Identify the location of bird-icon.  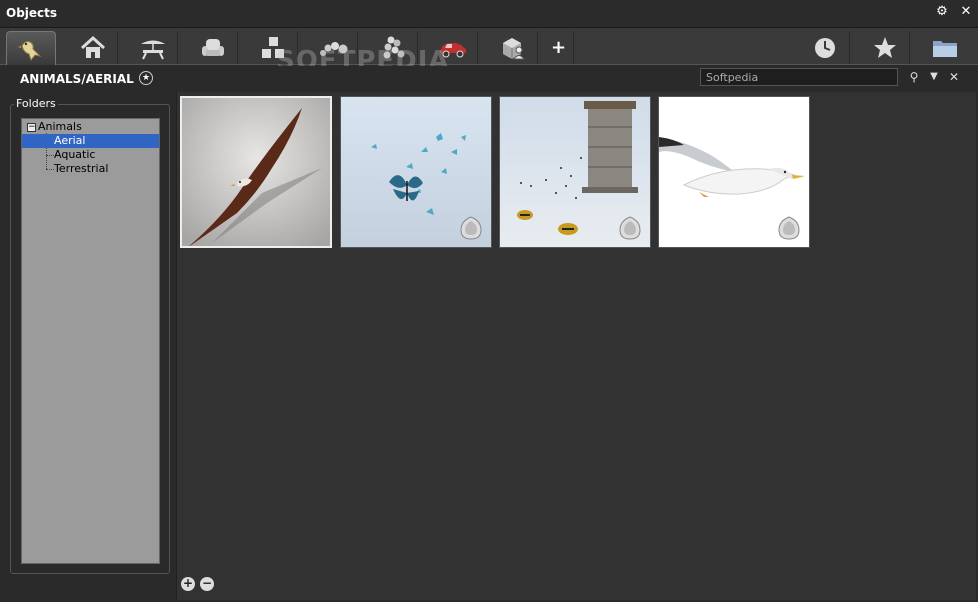
(30, 50).